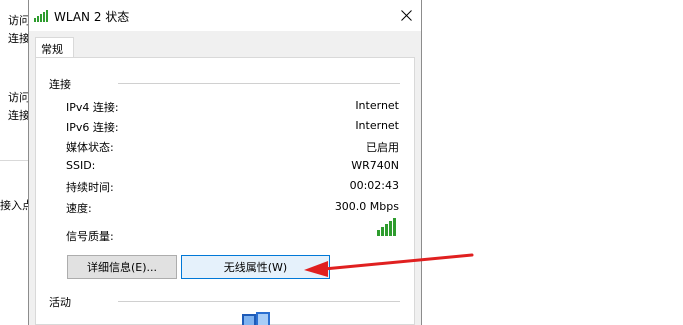 The image size is (683, 325). I want to click on ssid-label: SSID:, so click(81, 165).